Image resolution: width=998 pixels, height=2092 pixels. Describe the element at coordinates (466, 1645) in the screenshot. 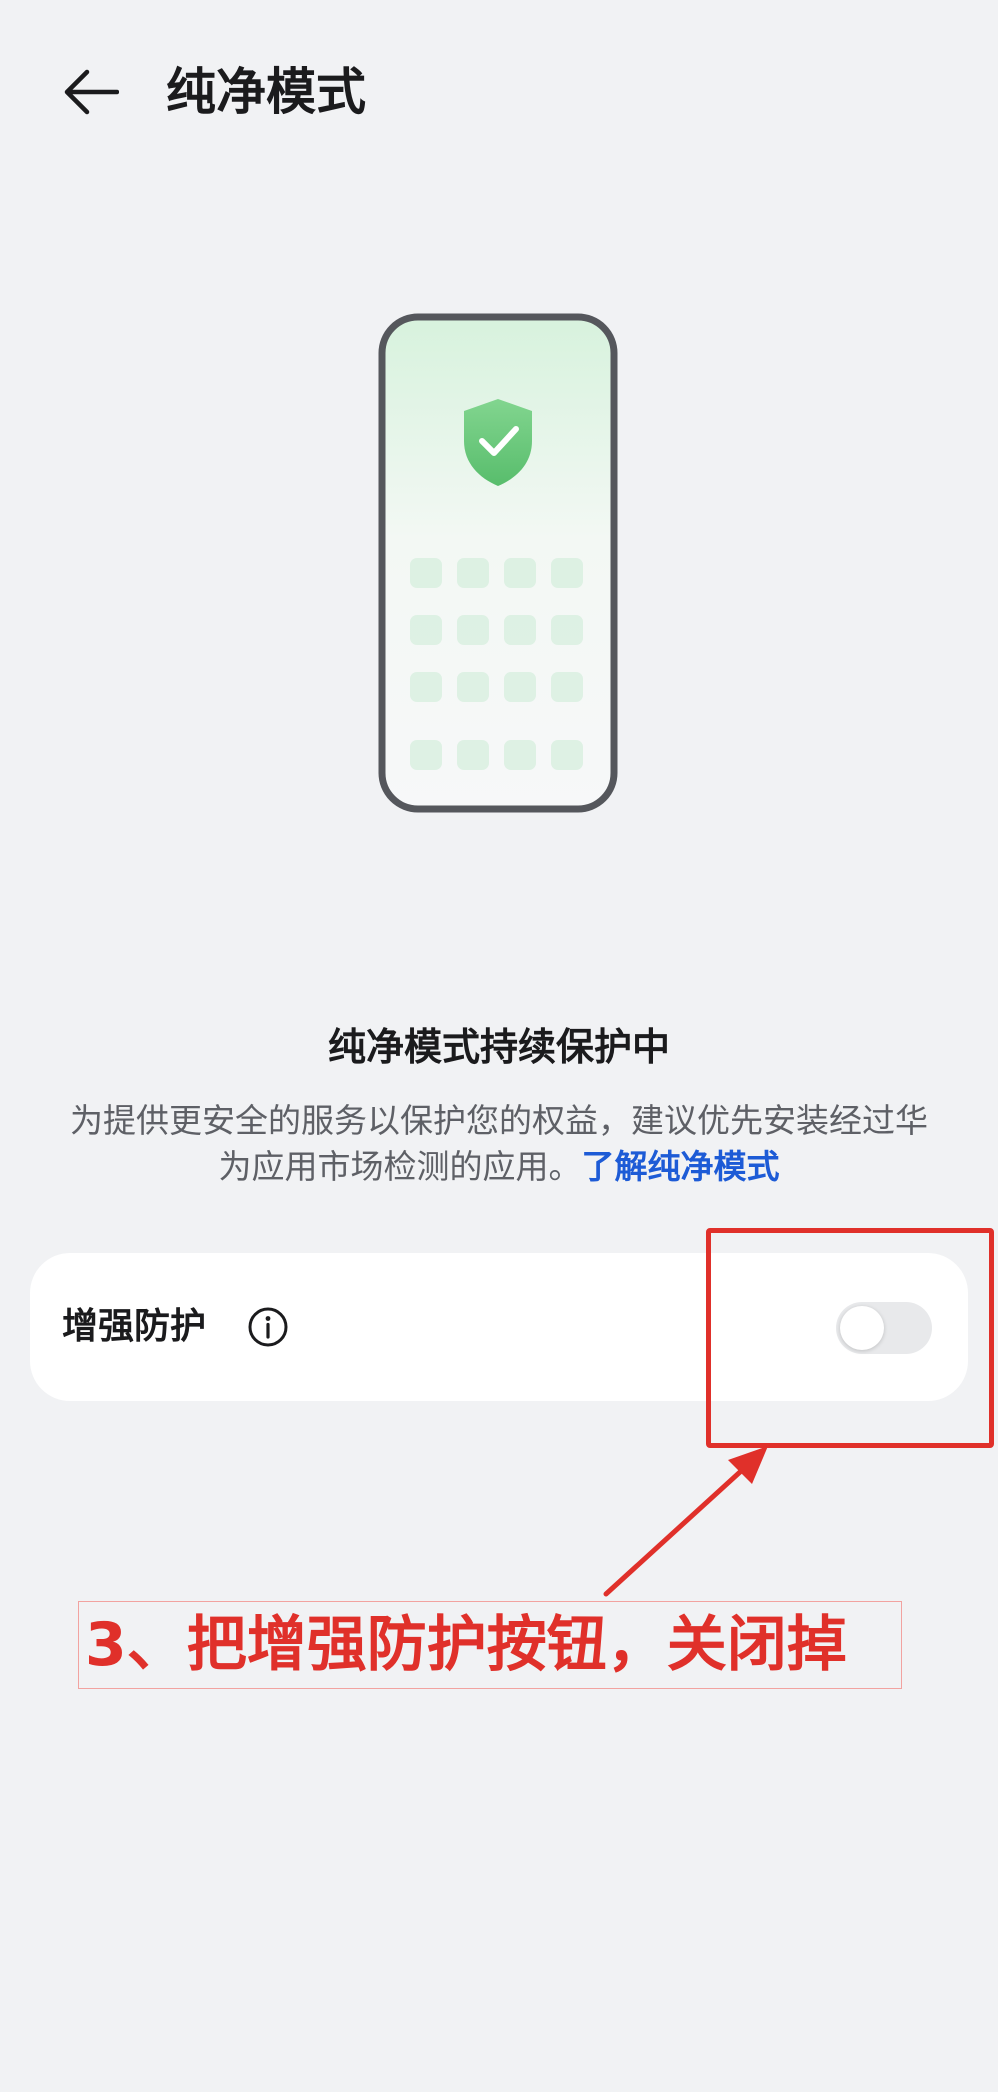

I see `annotation-label: 3、把增强防护按钮，关闭掉` at that location.